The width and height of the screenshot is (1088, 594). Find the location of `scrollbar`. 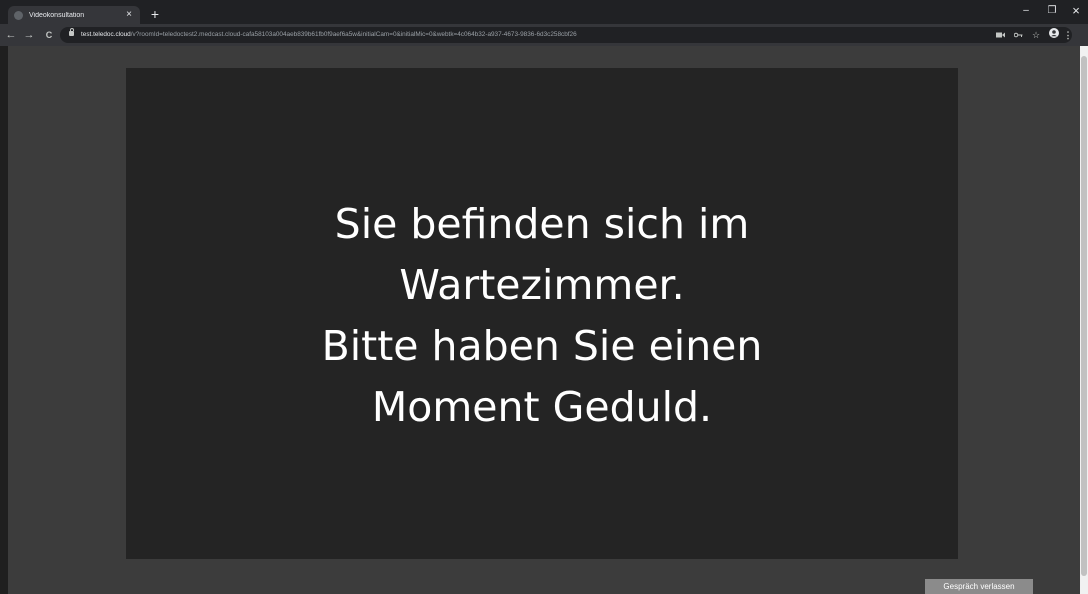

scrollbar is located at coordinates (1084, 320).